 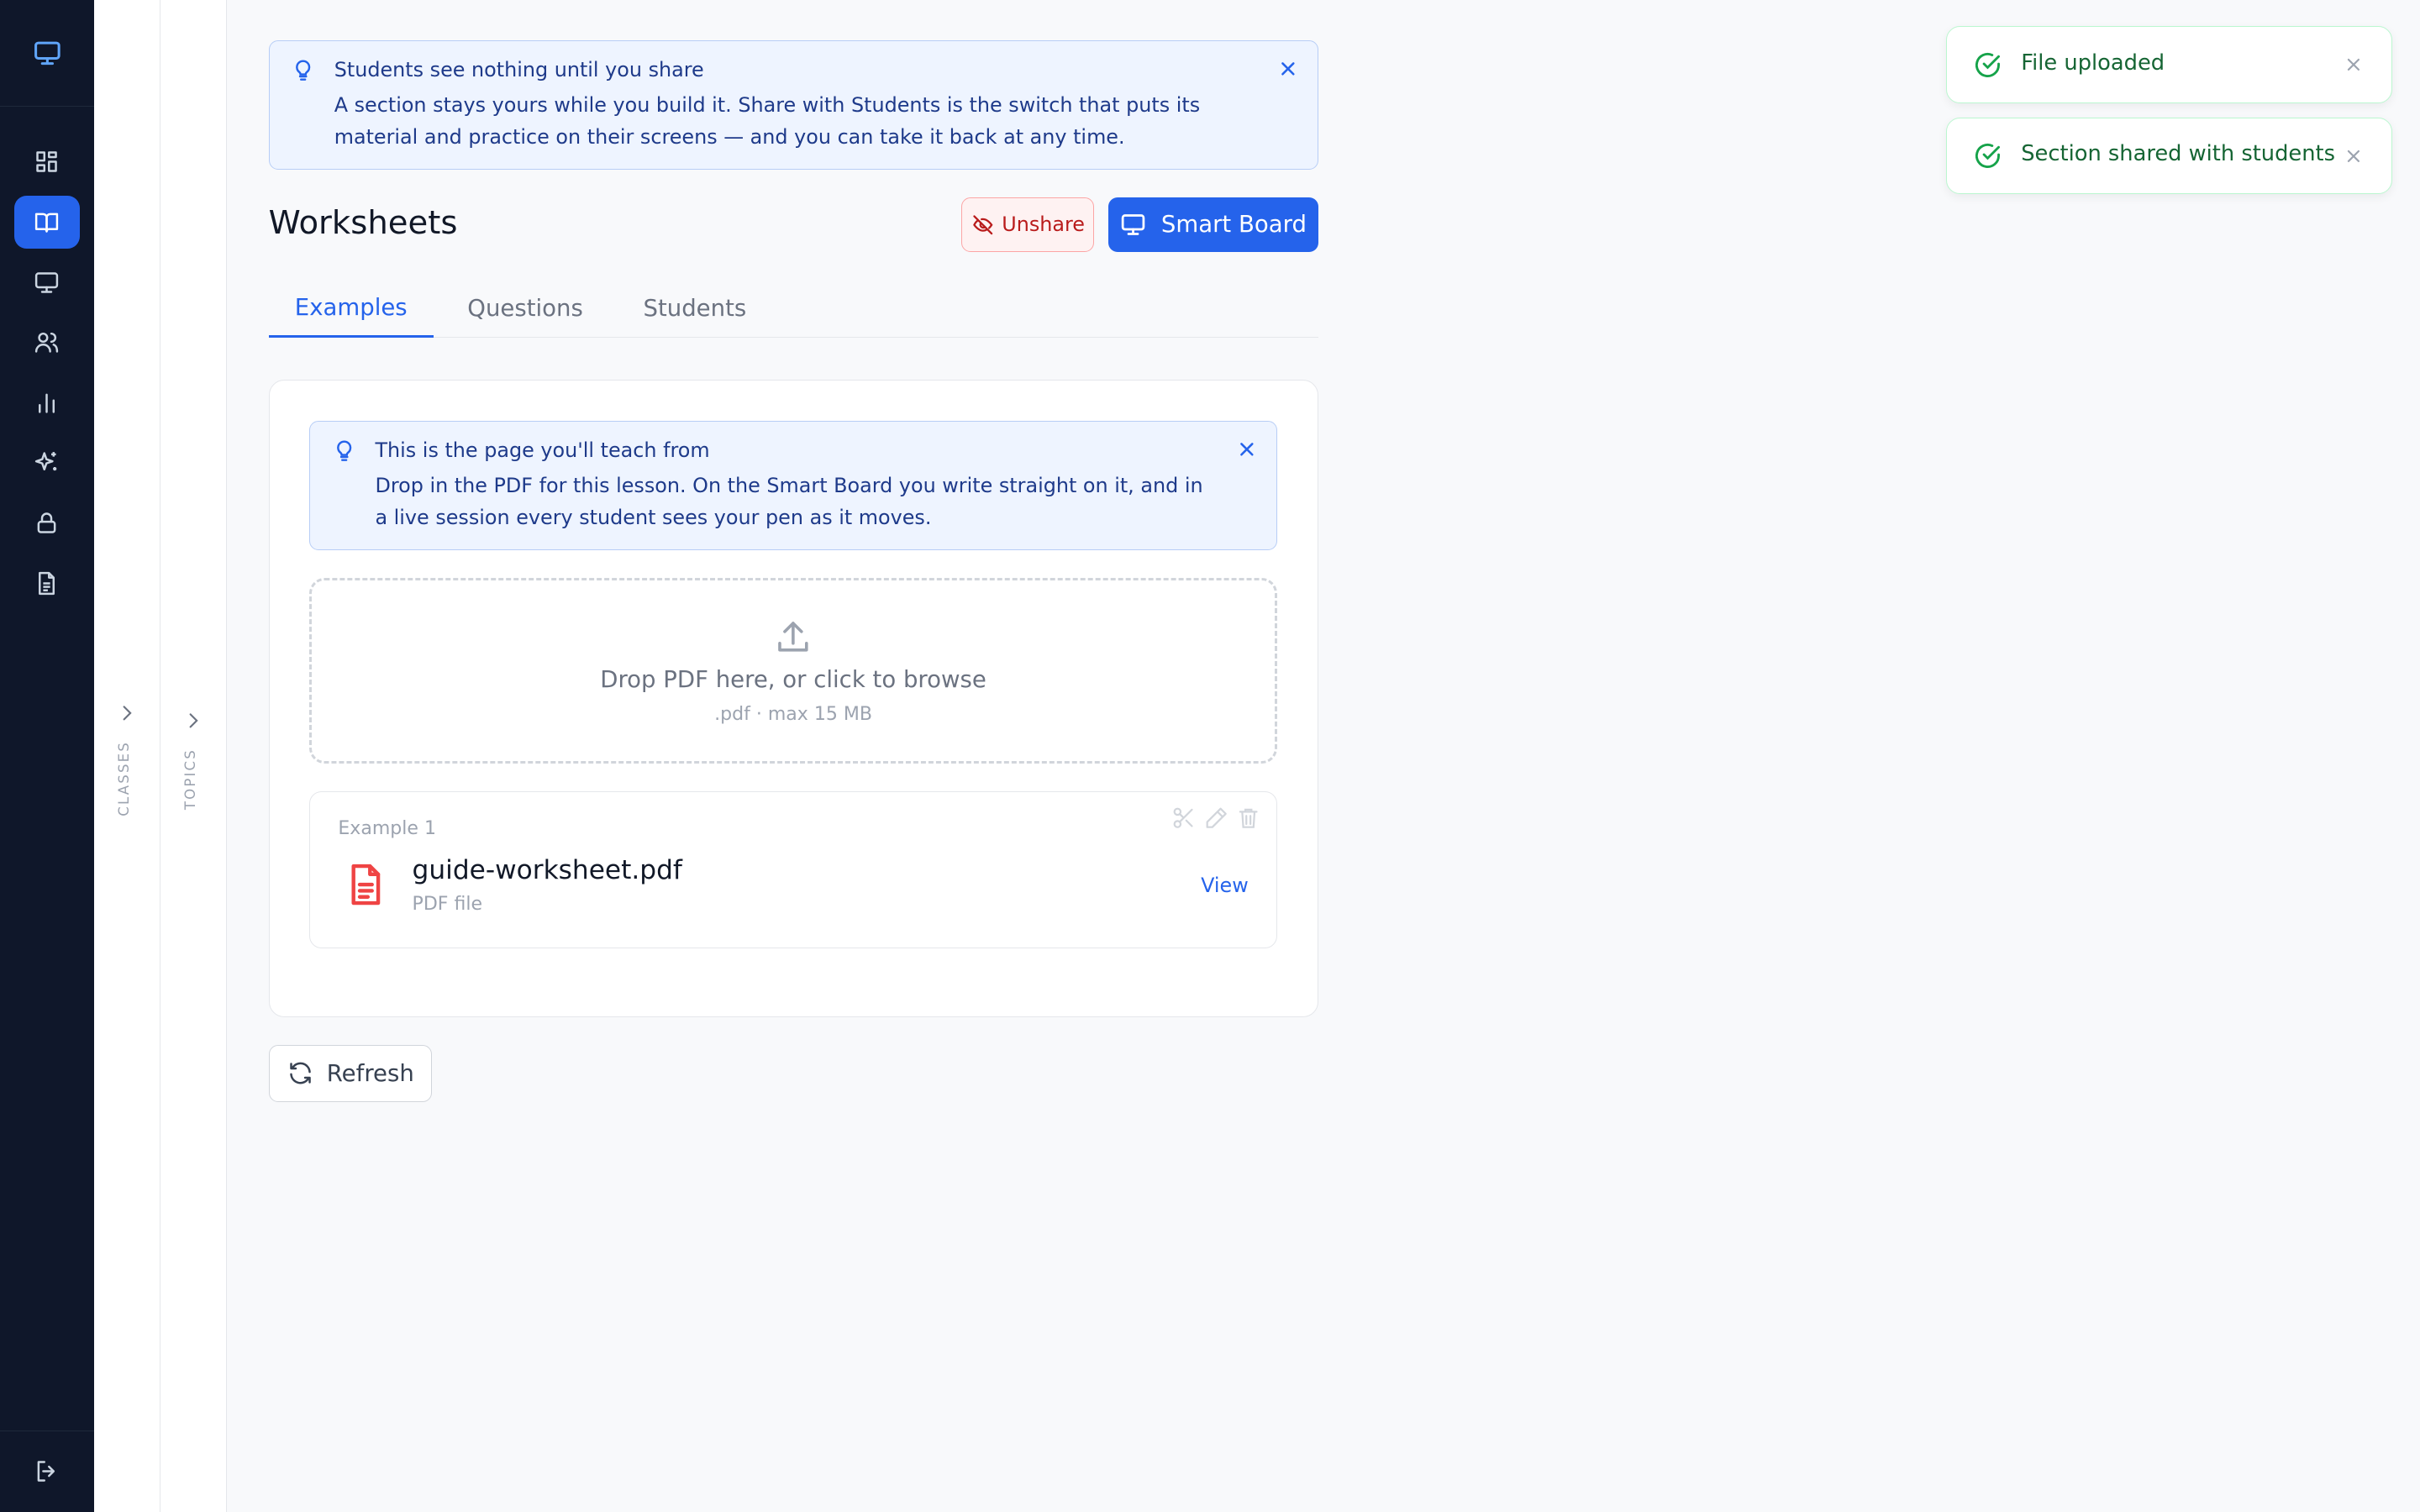 What do you see at coordinates (351, 309) in the screenshot?
I see `tab-examples: Examples` at bounding box center [351, 309].